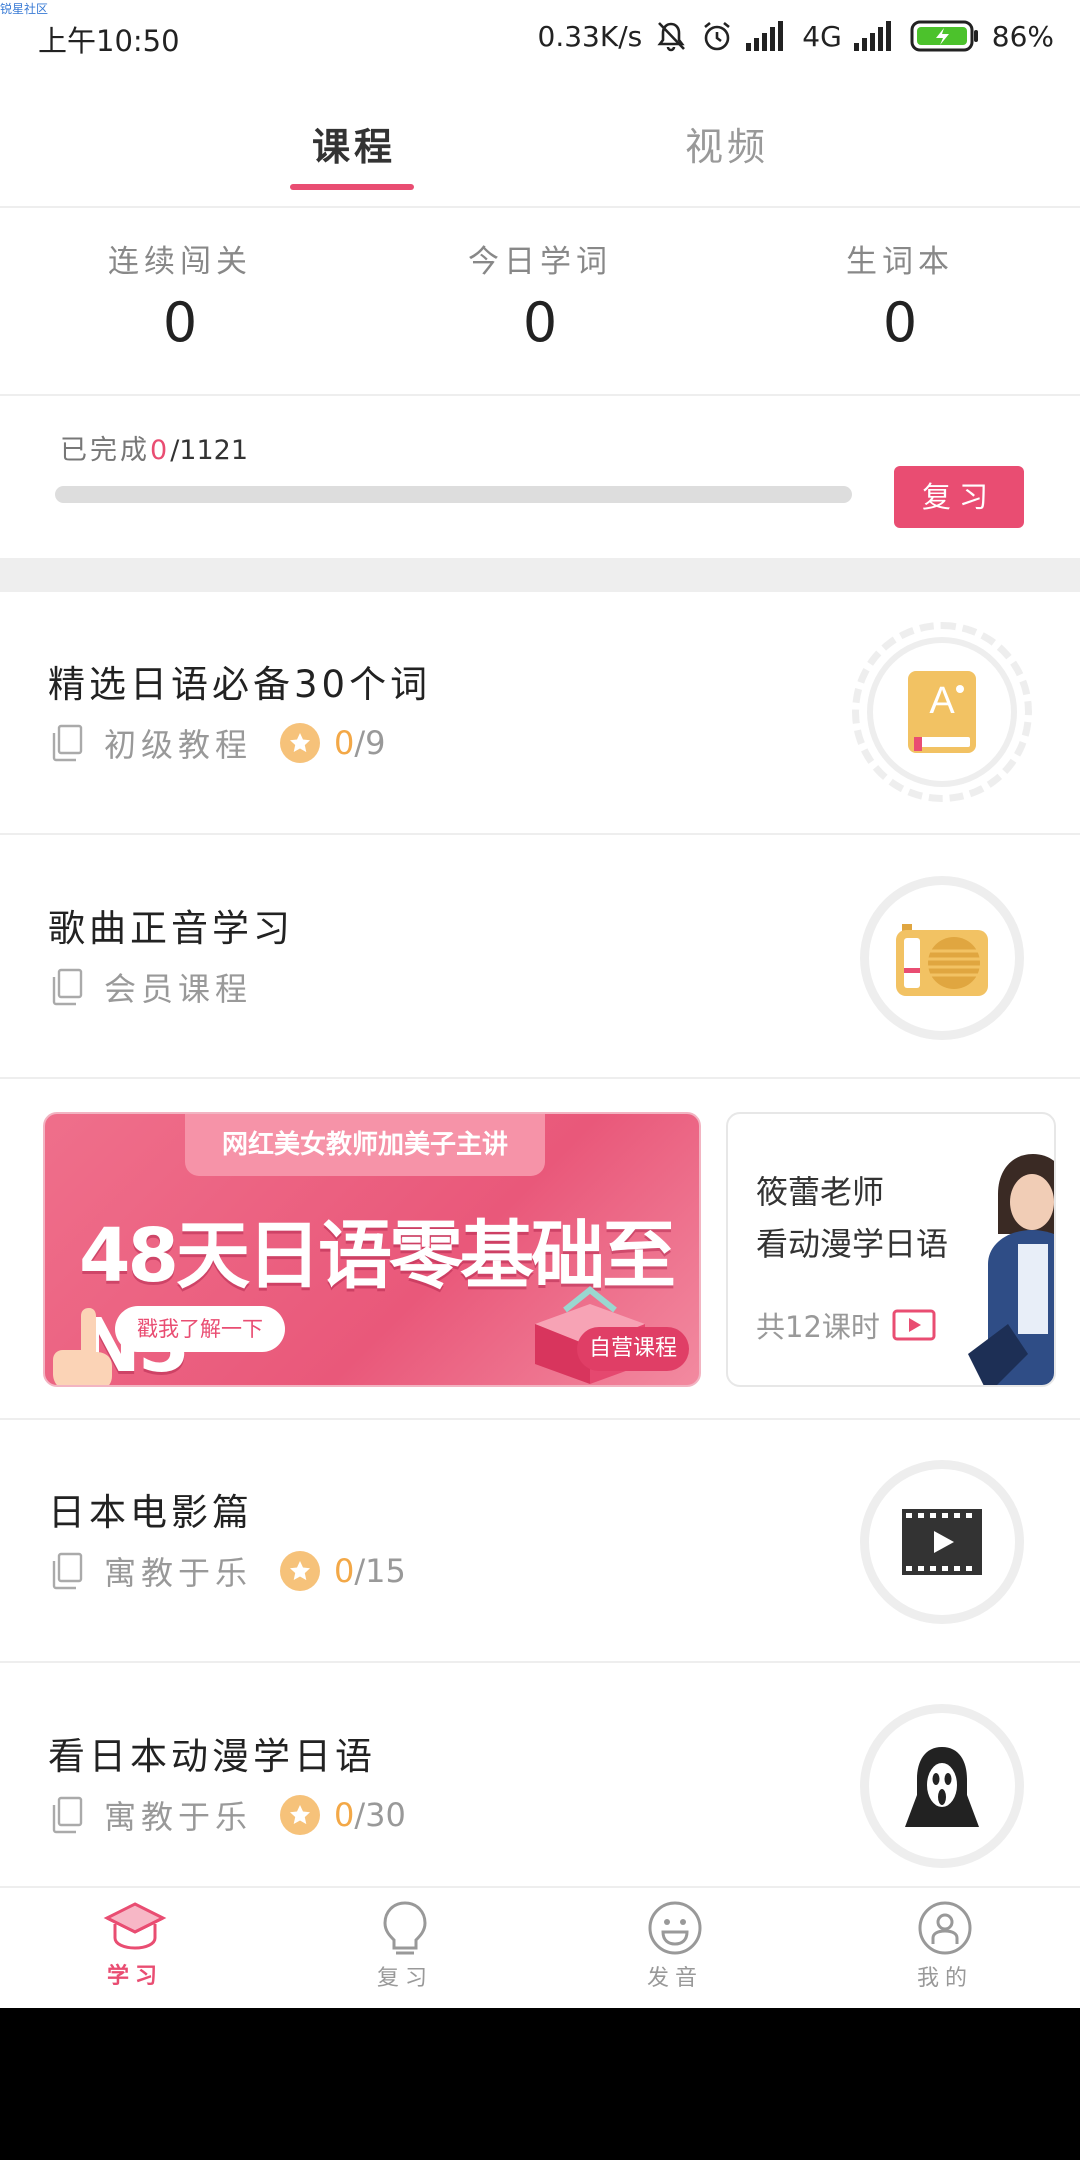 This screenshot has height=2160, width=1080. What do you see at coordinates (171, 928) in the screenshot?
I see `course-title: 歌曲正音学习` at bounding box center [171, 928].